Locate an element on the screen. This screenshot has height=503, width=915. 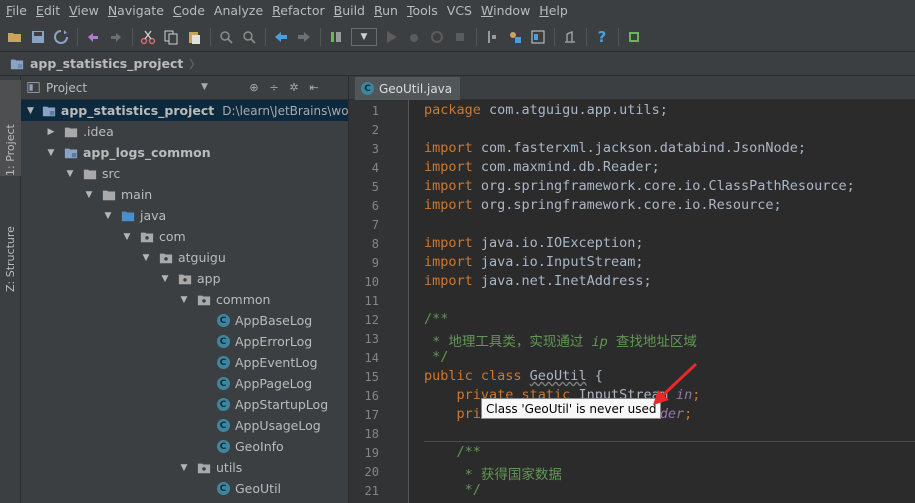
breadcrumb-project: app_statistics_project is located at coordinates (106, 63).